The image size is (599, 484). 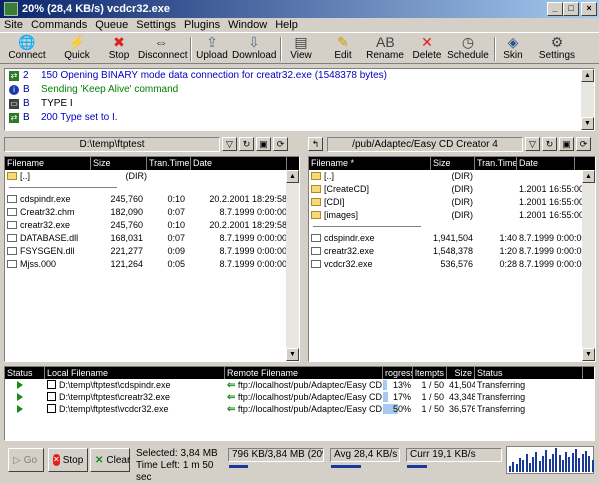 What do you see at coordinates (529, 373) in the screenshot?
I see `col-transfer-status: Status` at bounding box center [529, 373].